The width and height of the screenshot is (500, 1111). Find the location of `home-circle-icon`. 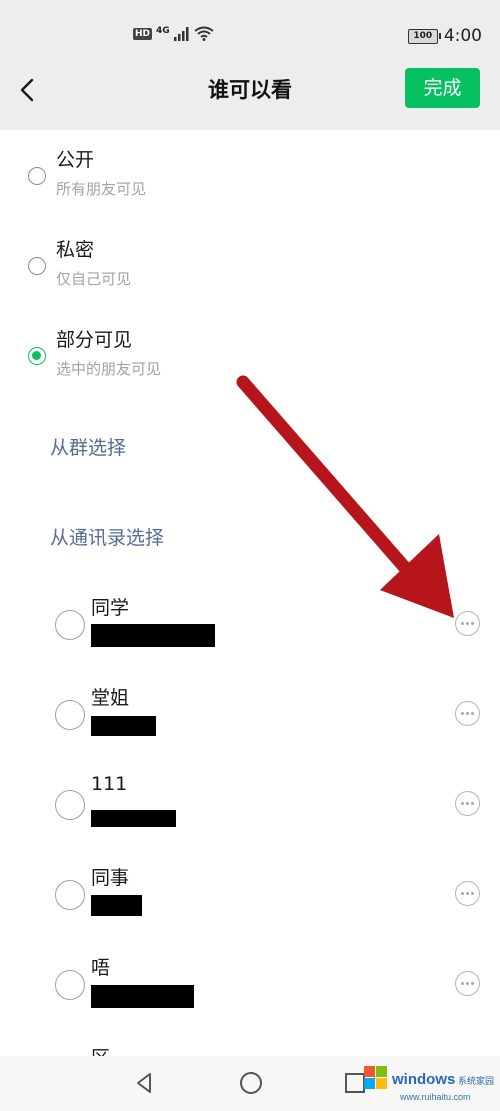

home-circle-icon is located at coordinates (251, 1083).